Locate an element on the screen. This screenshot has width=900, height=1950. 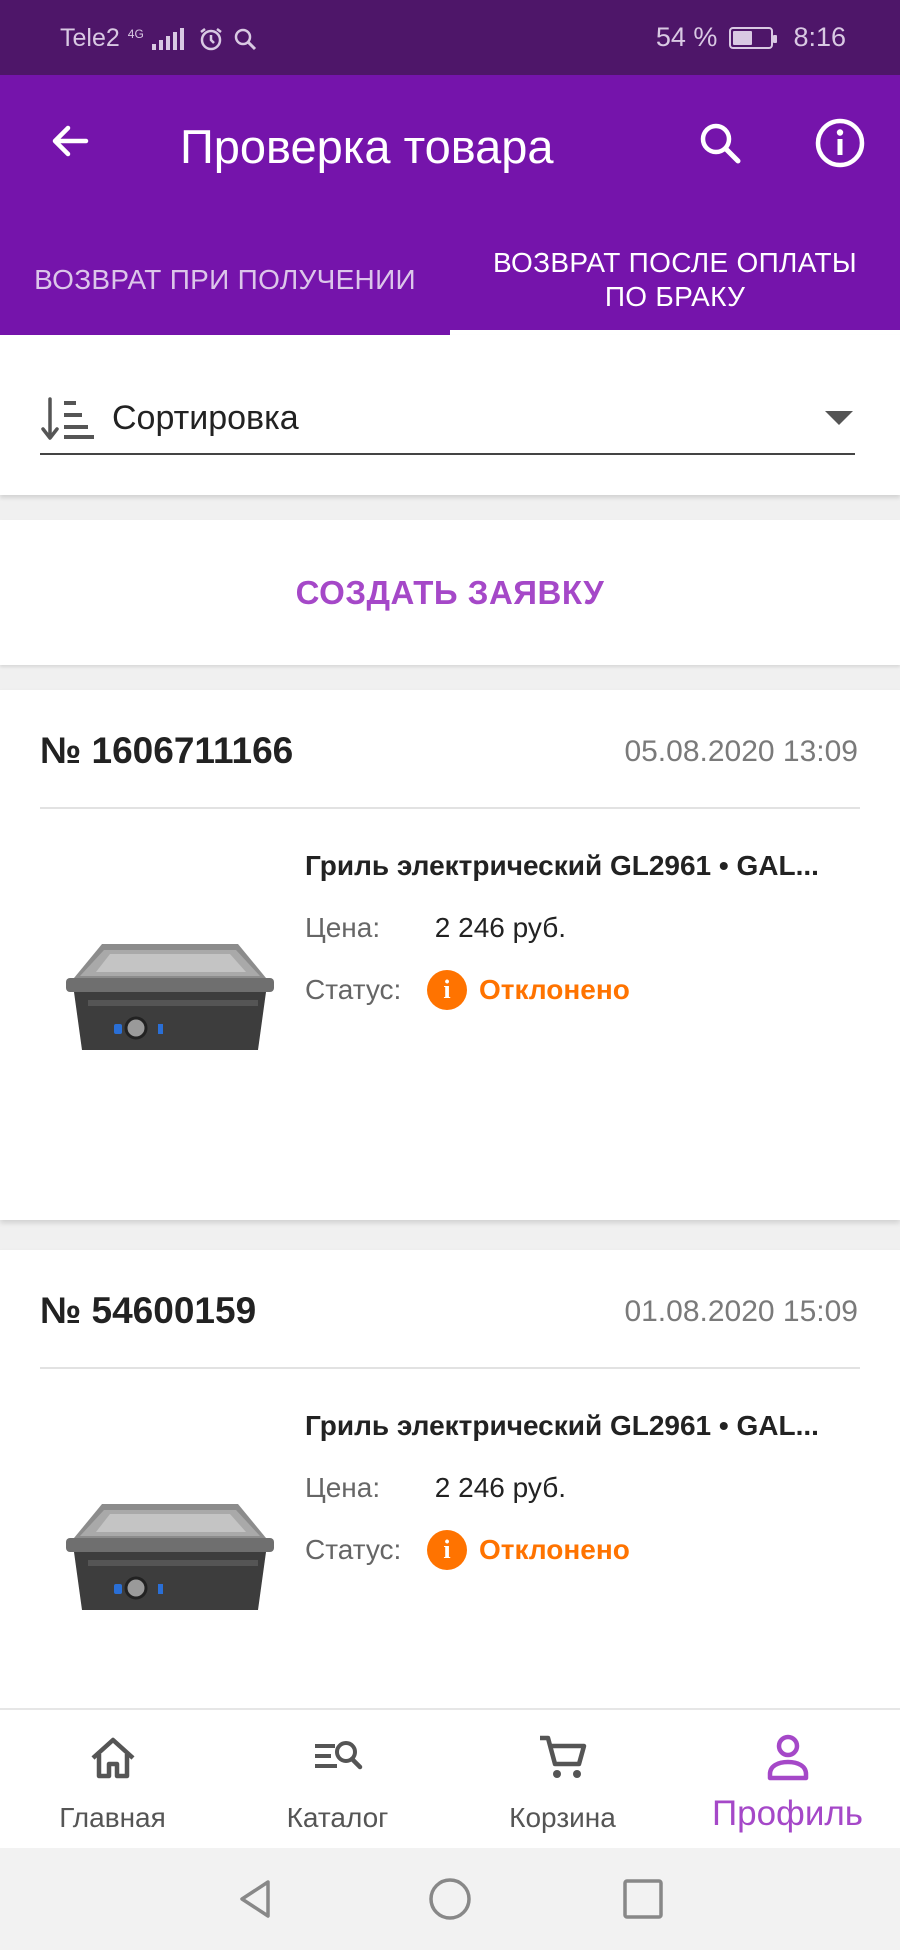
sort-card: Сортировка is located at coordinates (450, 415).